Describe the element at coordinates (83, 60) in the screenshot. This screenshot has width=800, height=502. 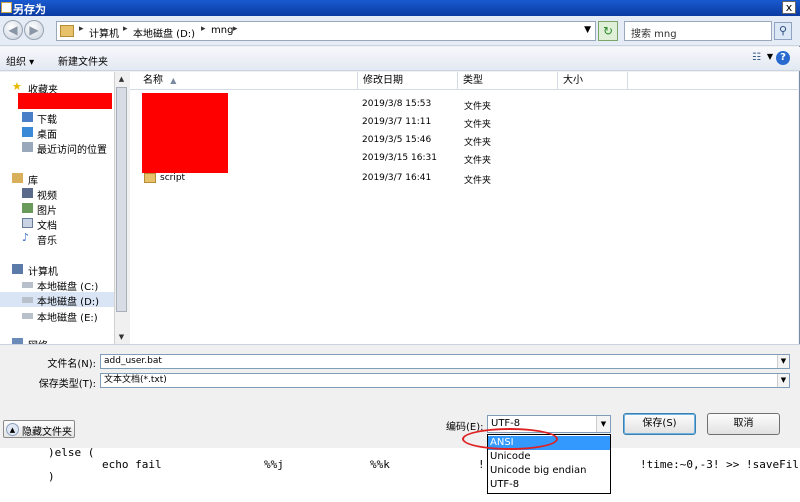
I see `new-folder-button: 新建文件夹` at that location.